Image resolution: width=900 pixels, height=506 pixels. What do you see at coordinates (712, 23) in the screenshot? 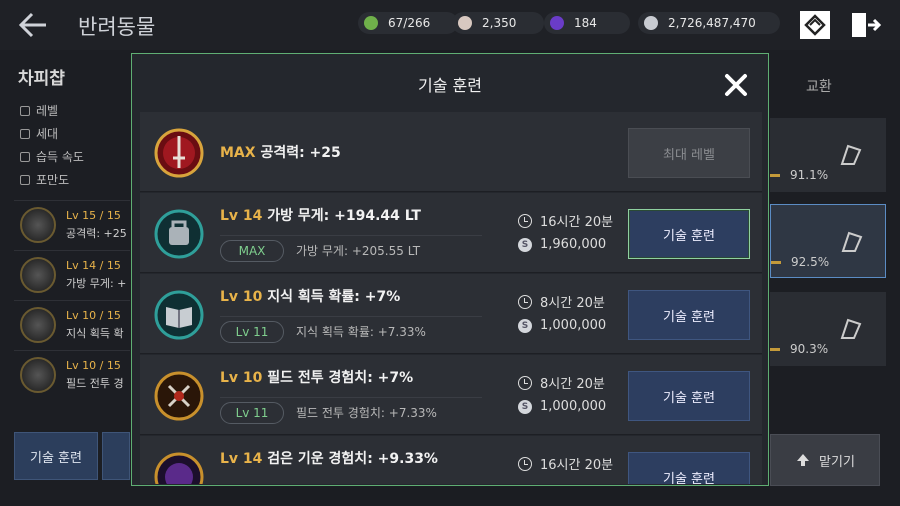
I see `resource-silver-value: 2,726,487,470` at bounding box center [712, 23].